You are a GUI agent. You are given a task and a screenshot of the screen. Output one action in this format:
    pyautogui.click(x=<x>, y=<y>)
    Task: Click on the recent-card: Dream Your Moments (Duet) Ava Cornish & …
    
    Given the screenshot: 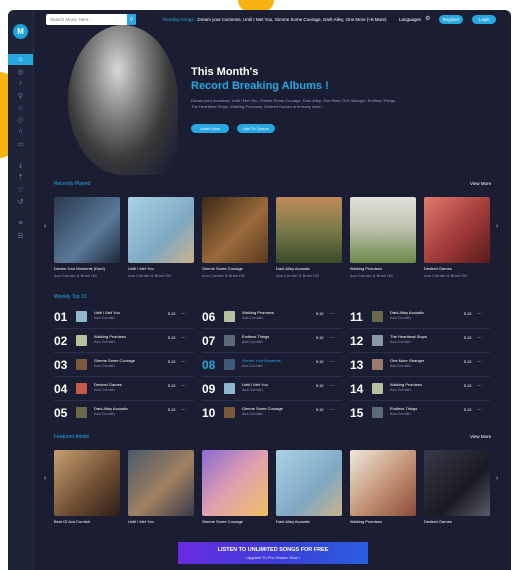 What is the action you would take?
    pyautogui.click(x=87, y=237)
    